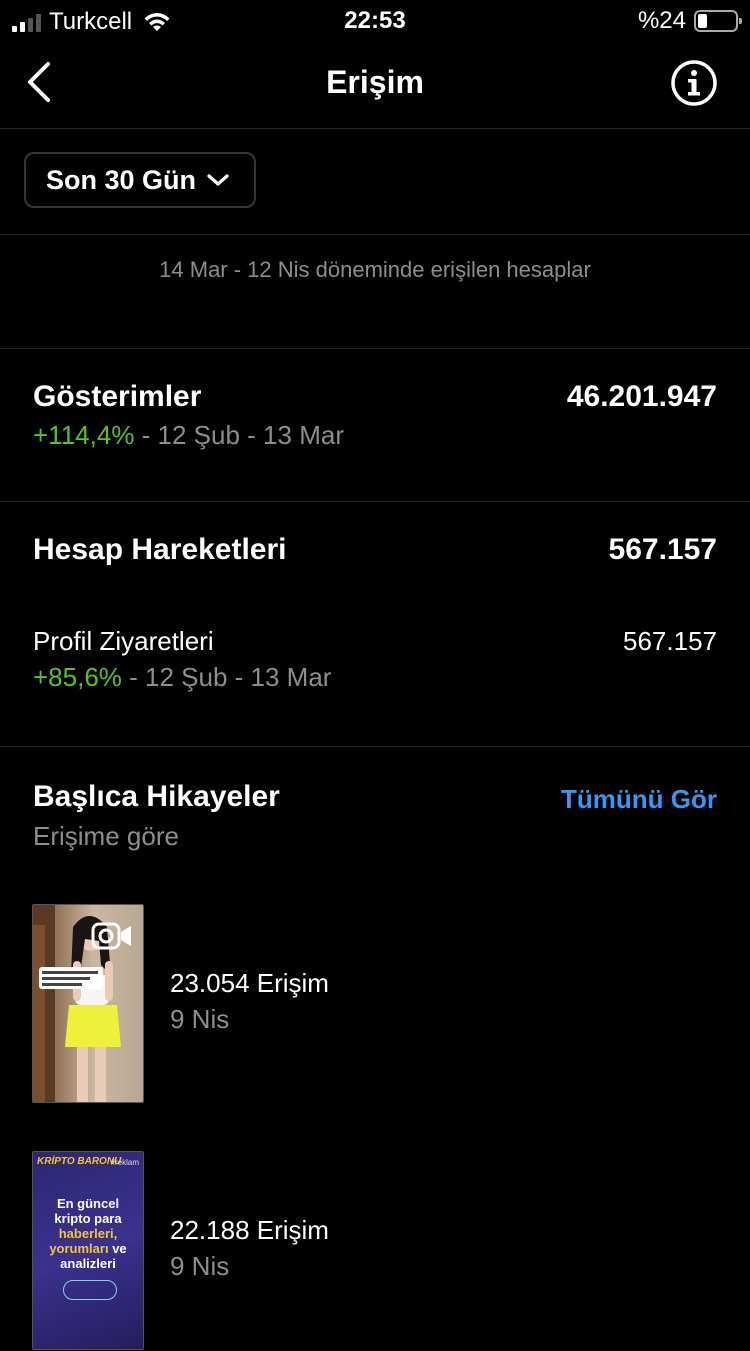  What do you see at coordinates (117, 396) in the screenshot?
I see `impressions-title: Gösterimler` at bounding box center [117, 396].